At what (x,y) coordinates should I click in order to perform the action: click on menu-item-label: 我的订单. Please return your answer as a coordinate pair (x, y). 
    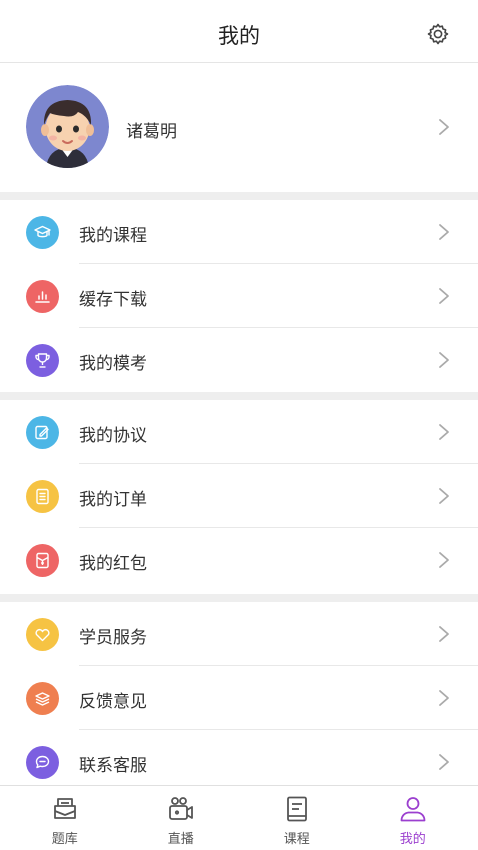
    Looking at the image, I should click on (113, 500).